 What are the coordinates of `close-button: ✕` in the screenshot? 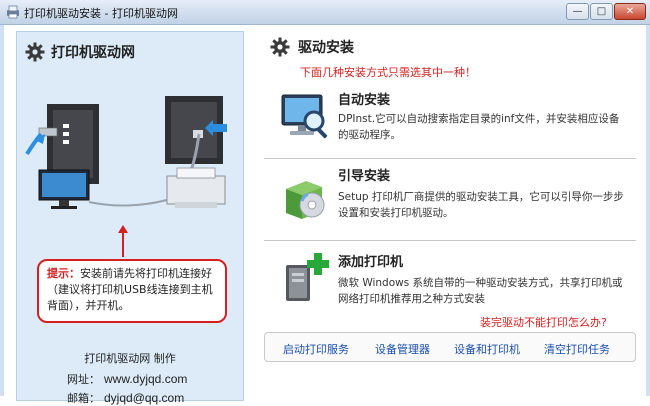 It's located at (630, 11).